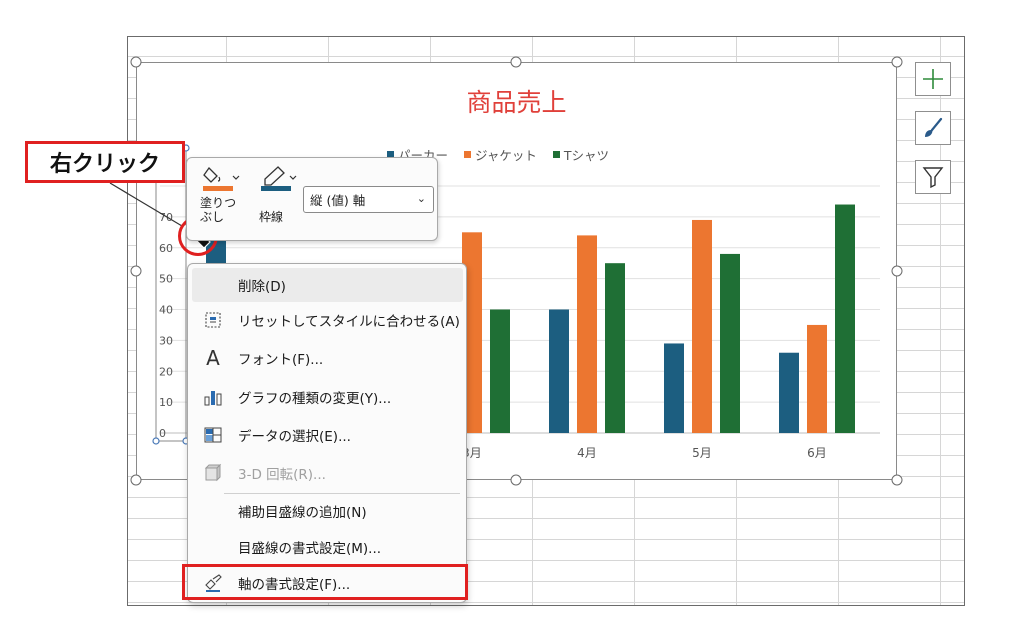  Describe the element at coordinates (276, 188) in the screenshot. I see `outline-color-swatch` at that location.